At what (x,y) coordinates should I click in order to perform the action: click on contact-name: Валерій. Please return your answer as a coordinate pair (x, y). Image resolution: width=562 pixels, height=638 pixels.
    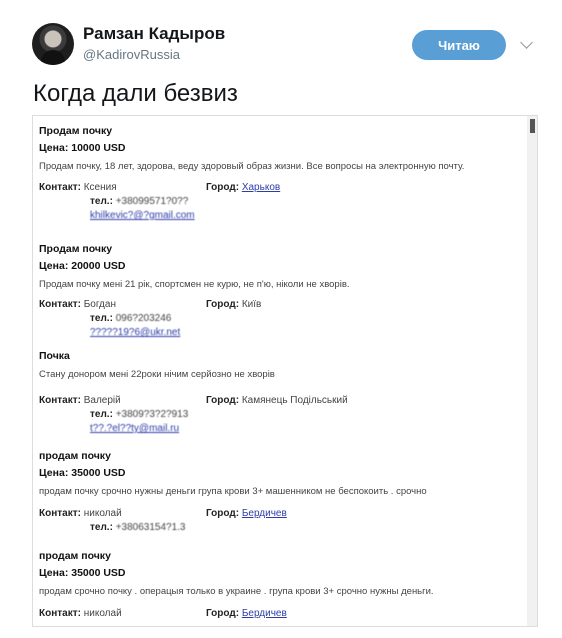
    Looking at the image, I should click on (102, 400).